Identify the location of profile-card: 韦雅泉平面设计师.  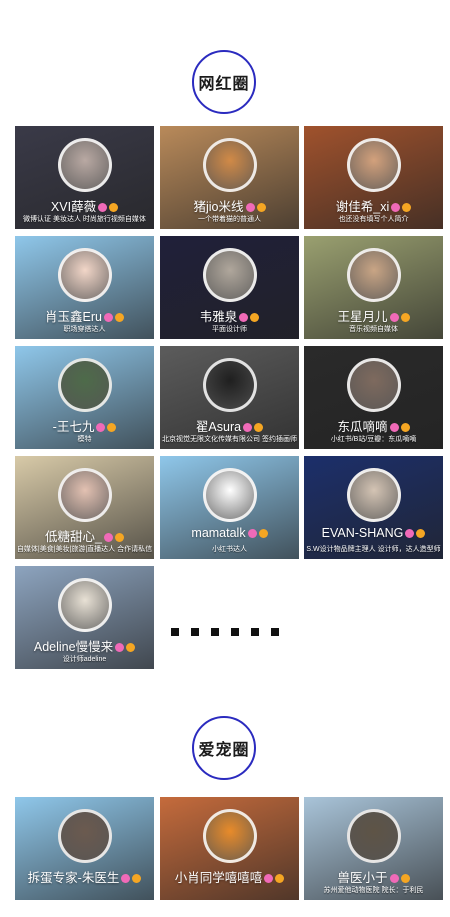
(229, 287).